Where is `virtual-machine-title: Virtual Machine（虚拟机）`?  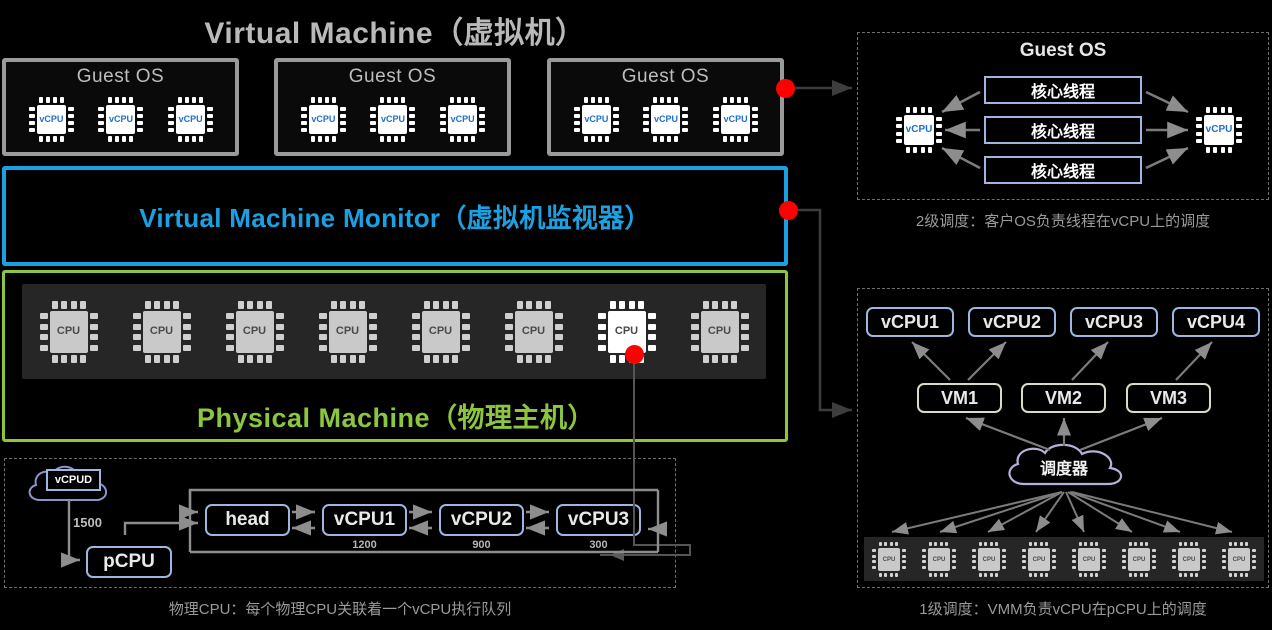
virtual-machine-title: Virtual Machine（虚拟机） is located at coordinates (395, 33).